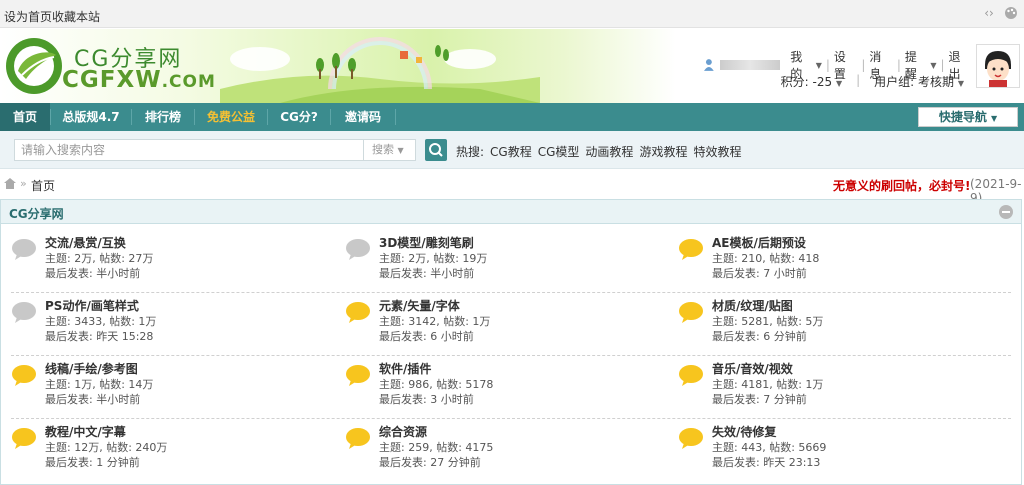 This screenshot has width=1024, height=485. What do you see at coordinates (435, 321) in the screenshot?
I see `board-stats: 主题: 3142, 帖数: 1万` at bounding box center [435, 321].